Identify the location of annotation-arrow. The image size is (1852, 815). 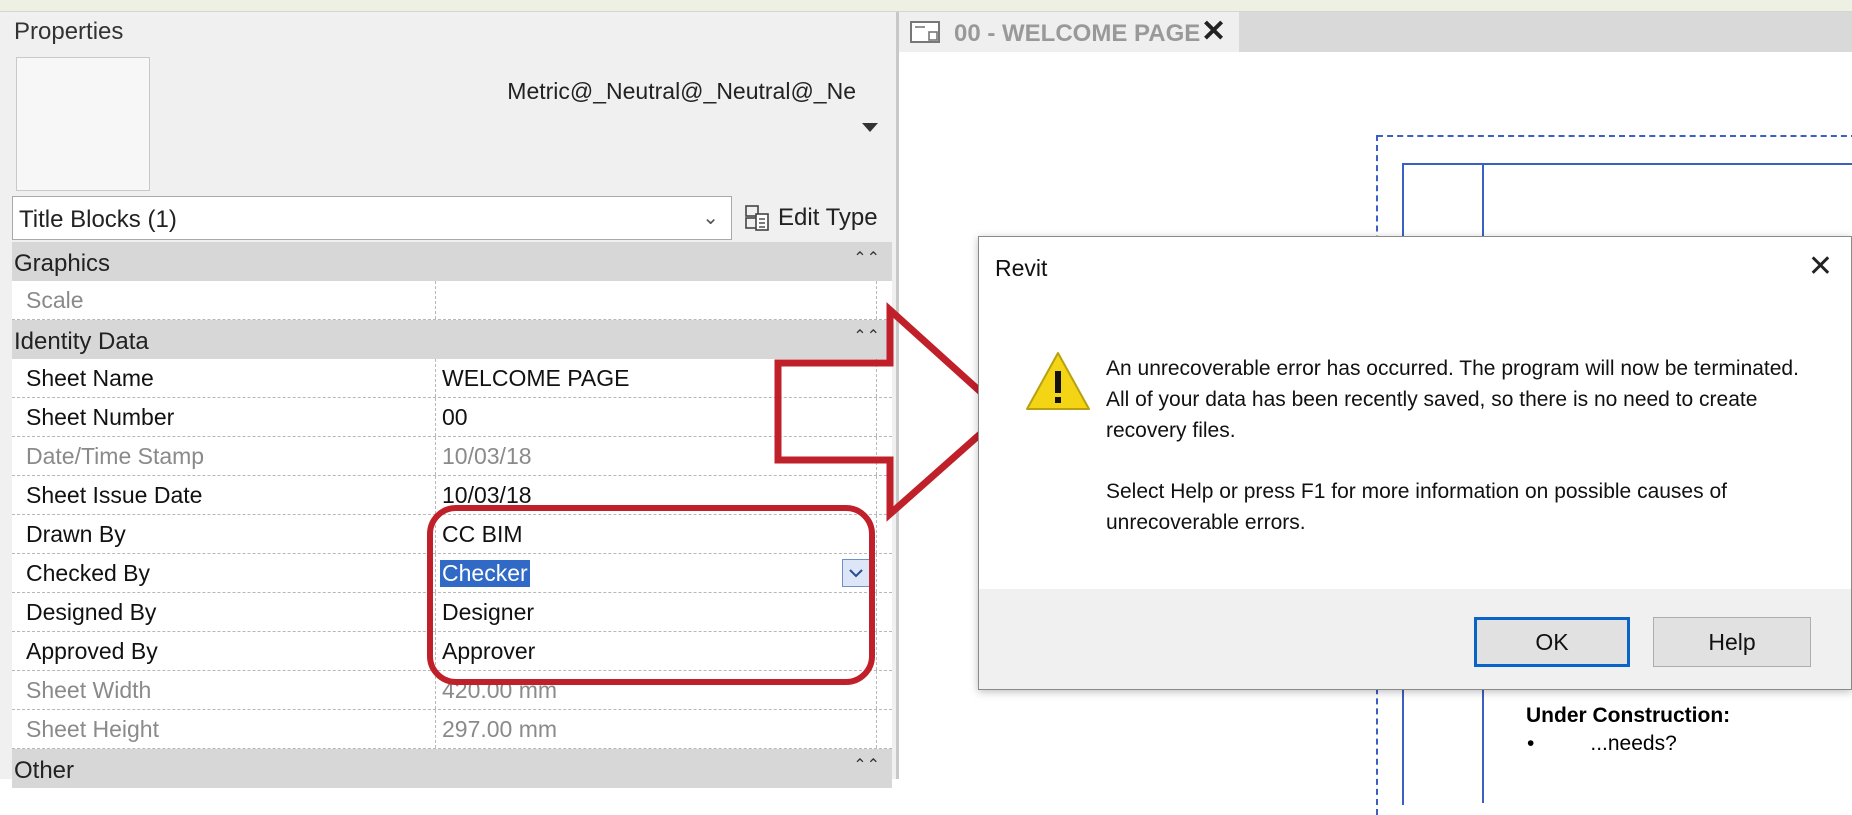
(892, 412).